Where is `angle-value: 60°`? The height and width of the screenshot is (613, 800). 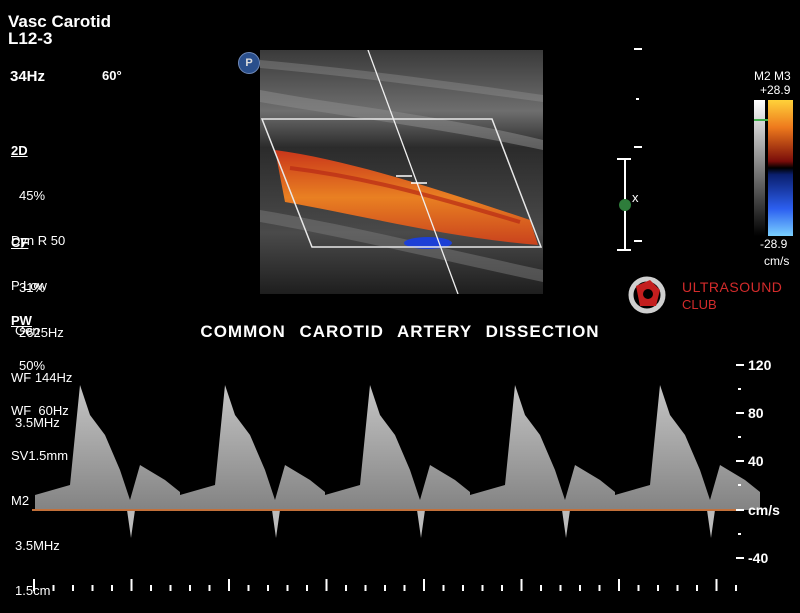
angle-value: 60° is located at coordinates (112, 75).